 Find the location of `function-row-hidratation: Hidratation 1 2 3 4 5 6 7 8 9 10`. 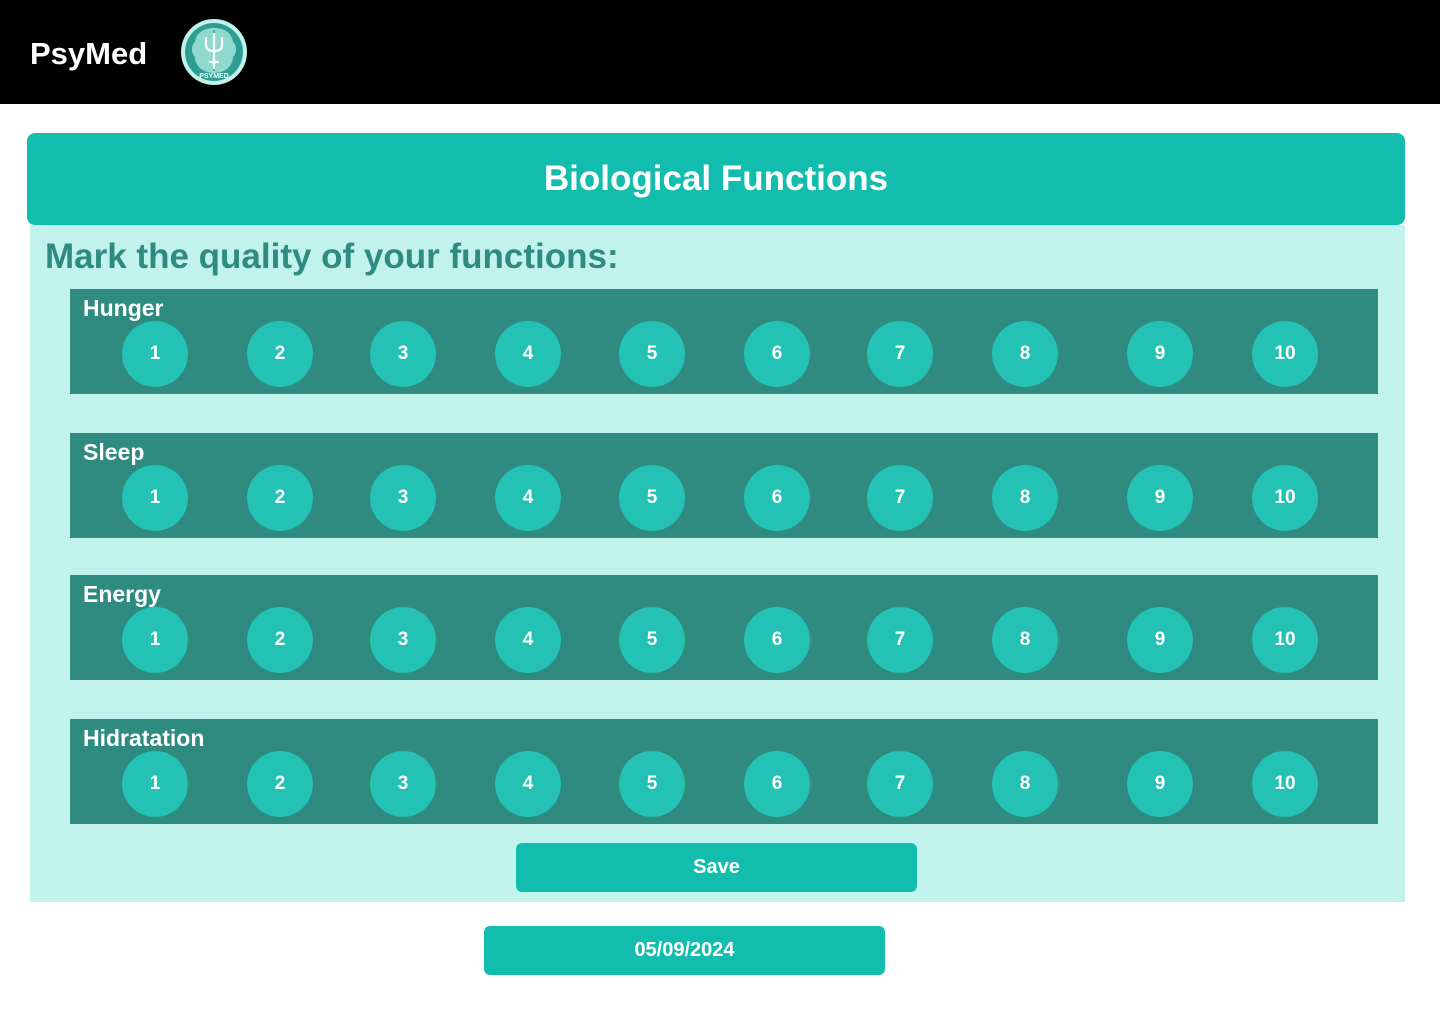

function-row-hidratation: Hidratation 1 2 3 4 5 6 7 8 9 10 is located at coordinates (724, 771).